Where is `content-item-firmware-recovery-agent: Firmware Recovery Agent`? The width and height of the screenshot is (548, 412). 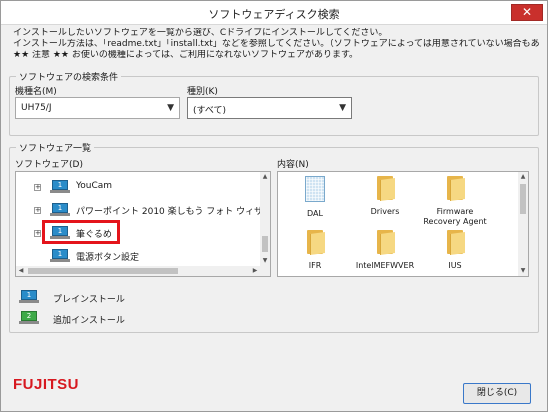
content-item-firmware-recovery-agent: Firmware Recovery Agent is located at coordinates (455, 201).